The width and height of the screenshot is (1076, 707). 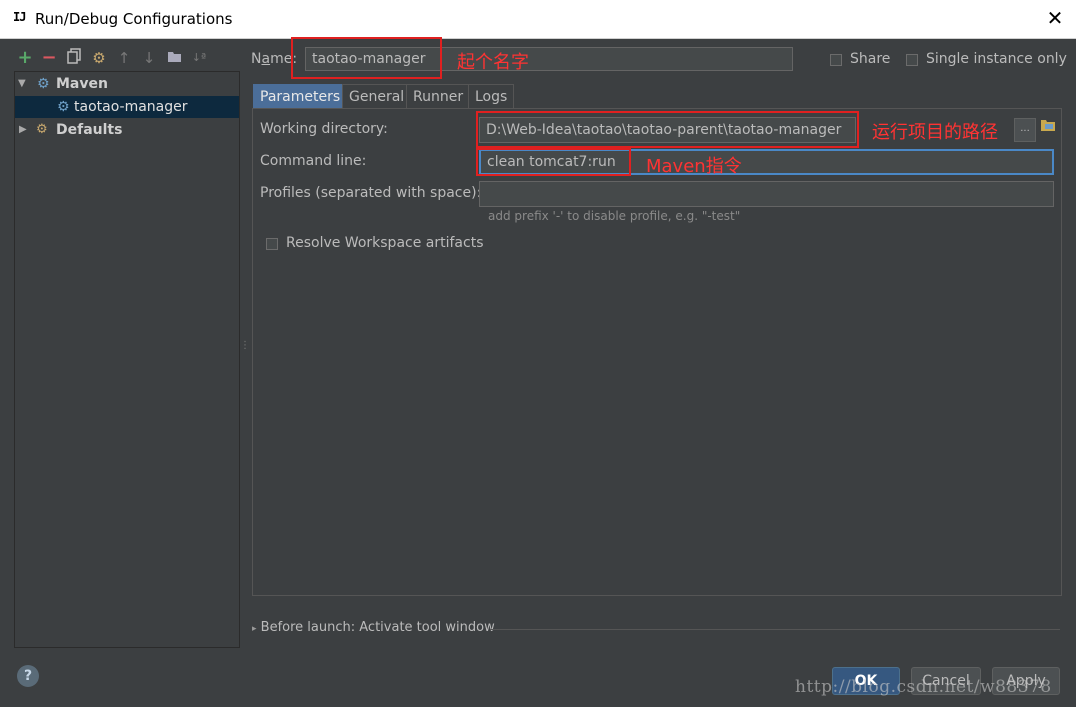 What do you see at coordinates (438, 96) in the screenshot?
I see `tab-runner: Runner` at bounding box center [438, 96].